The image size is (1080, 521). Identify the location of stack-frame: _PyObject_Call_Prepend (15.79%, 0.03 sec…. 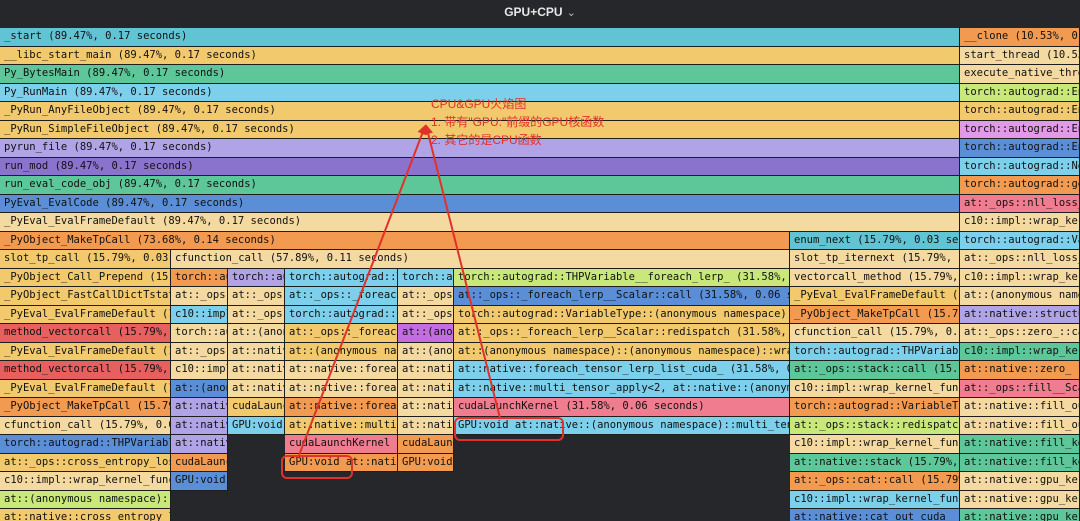
(85, 278).